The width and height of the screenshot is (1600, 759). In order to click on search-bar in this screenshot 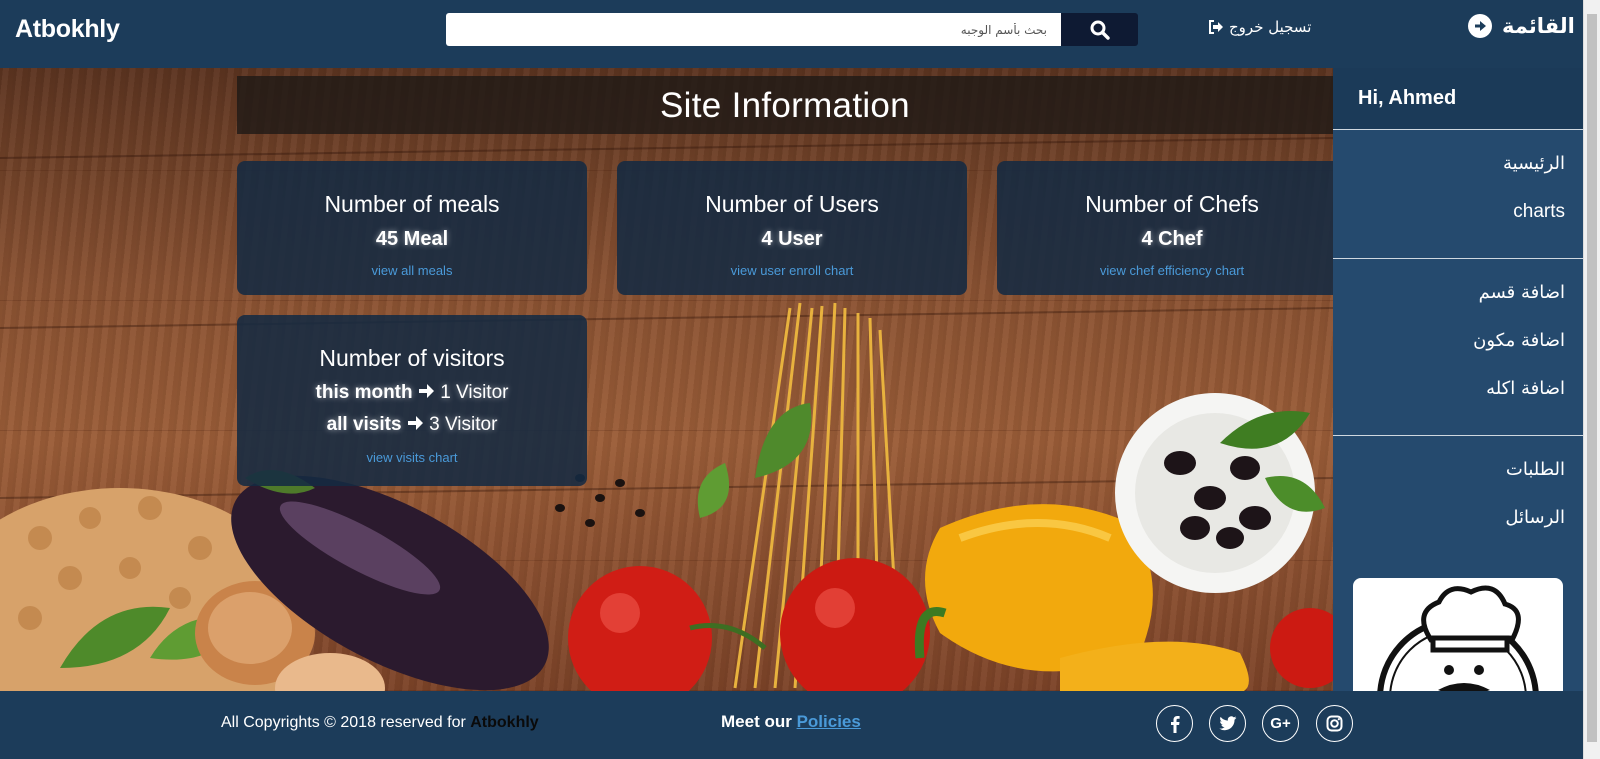, I will do `click(792, 29)`.